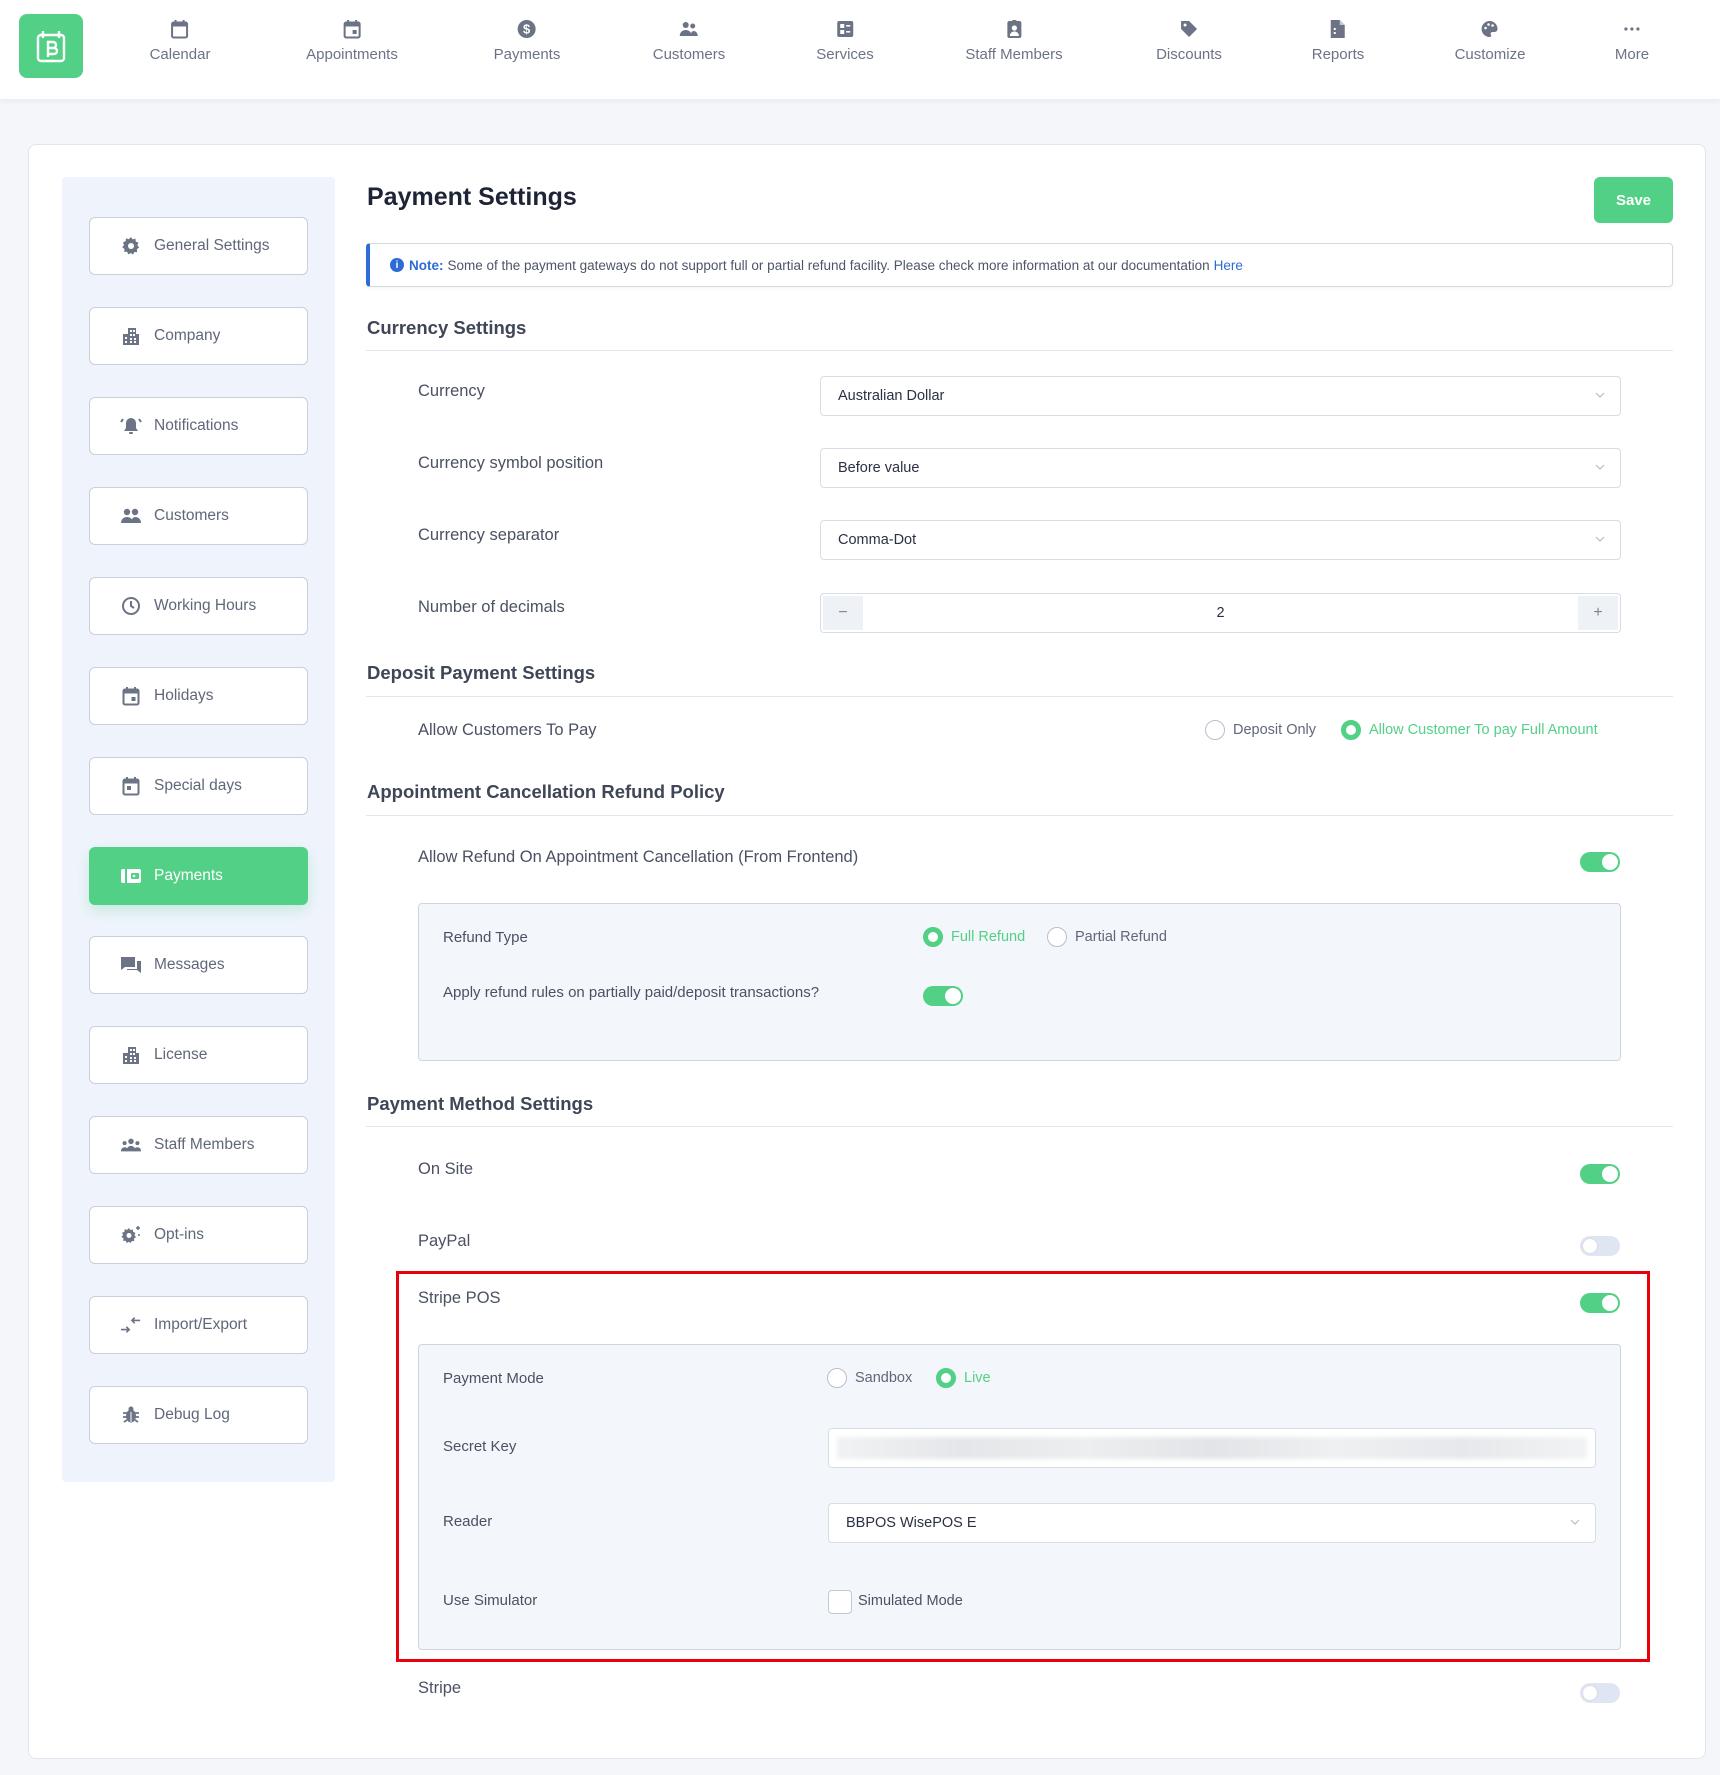 The width and height of the screenshot is (1720, 1775). What do you see at coordinates (180, 29) in the screenshot?
I see `calendar-icon` at bounding box center [180, 29].